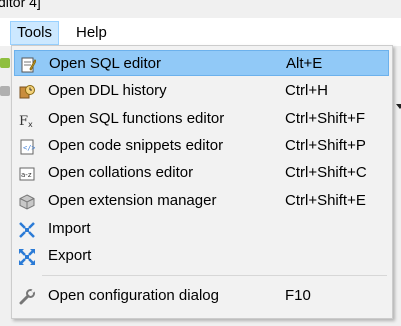  I want to click on svg-text: a-z, so click(26, 175).